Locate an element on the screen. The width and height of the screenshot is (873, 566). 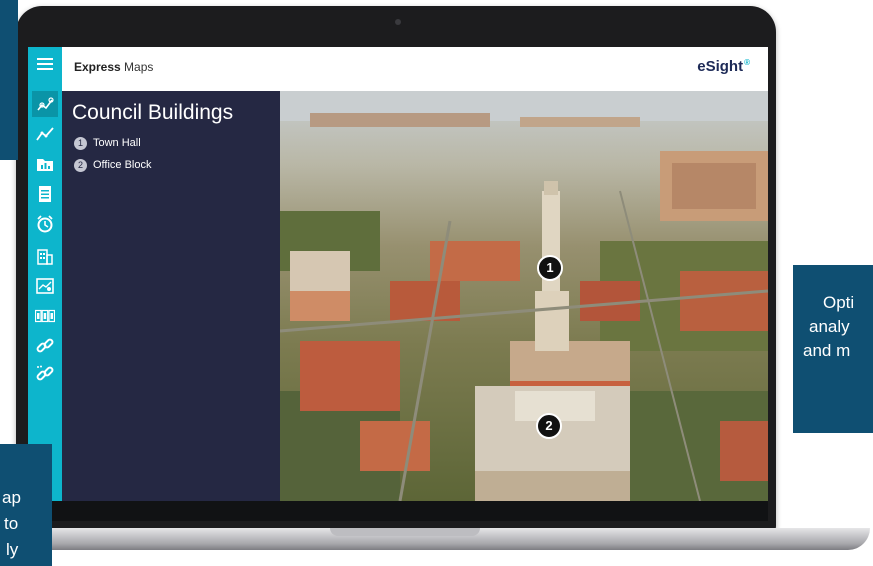
map-pins-icon is located at coordinates (45, 104).